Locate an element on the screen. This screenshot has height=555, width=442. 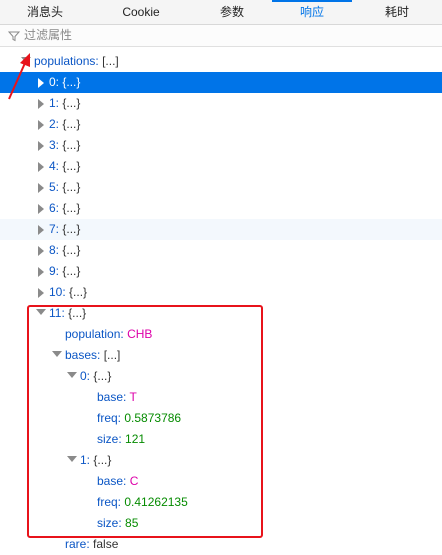
tree-row-population: population: CHB is located at coordinates (221, 334).